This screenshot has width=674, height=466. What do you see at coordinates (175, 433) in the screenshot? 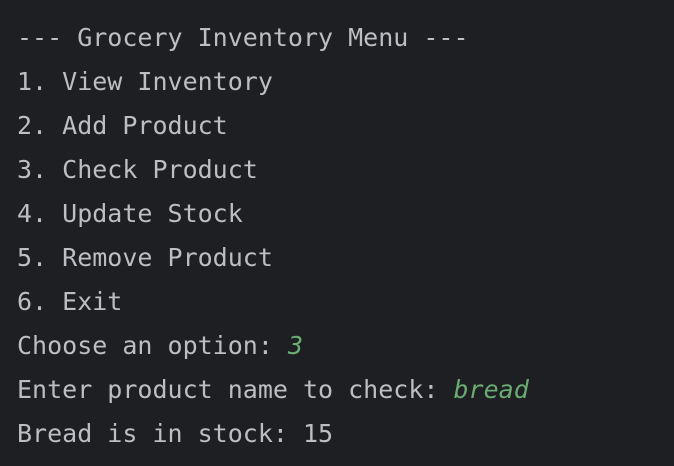
I see `stock-result: Bread is in stock: 15` at bounding box center [175, 433].